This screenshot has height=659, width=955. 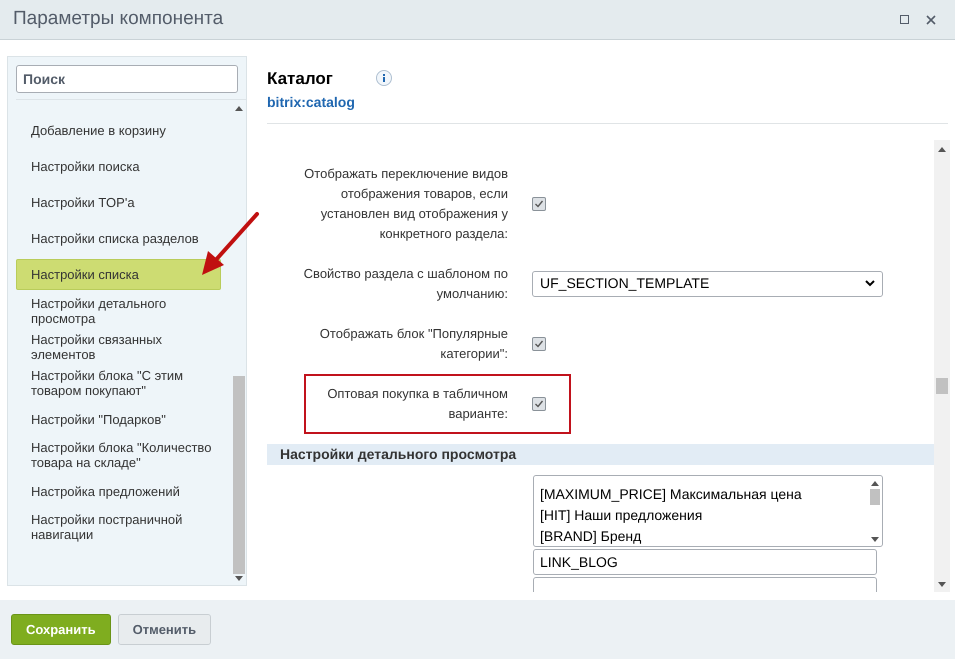 What do you see at coordinates (704, 494) in the screenshot?
I see `list-option: [MAXIMUM_PRICE] Максимальная цена` at bounding box center [704, 494].